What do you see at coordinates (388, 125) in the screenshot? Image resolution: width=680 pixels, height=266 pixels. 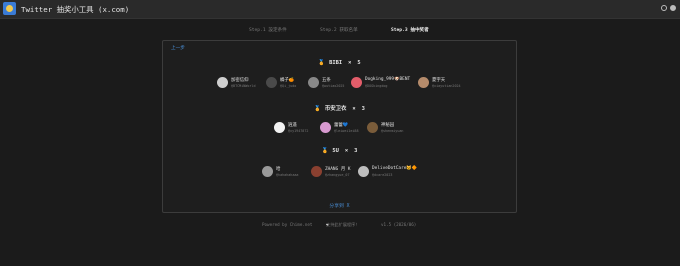 I see `winner-name: 神秘园` at bounding box center [388, 125].